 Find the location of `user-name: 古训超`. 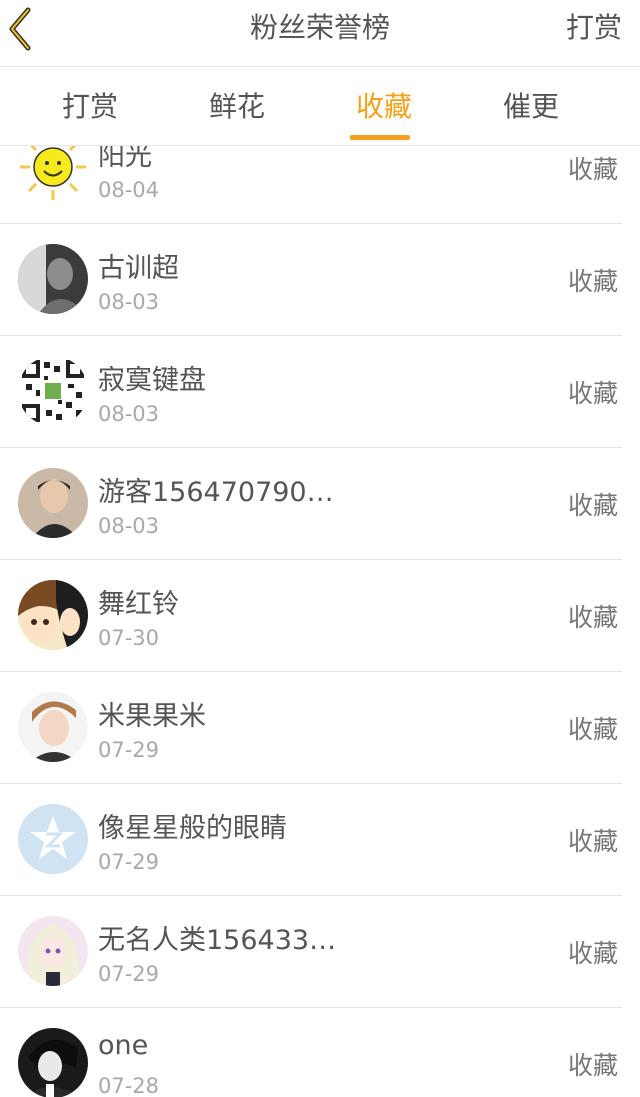

user-name: 古训超 is located at coordinates (138, 268).